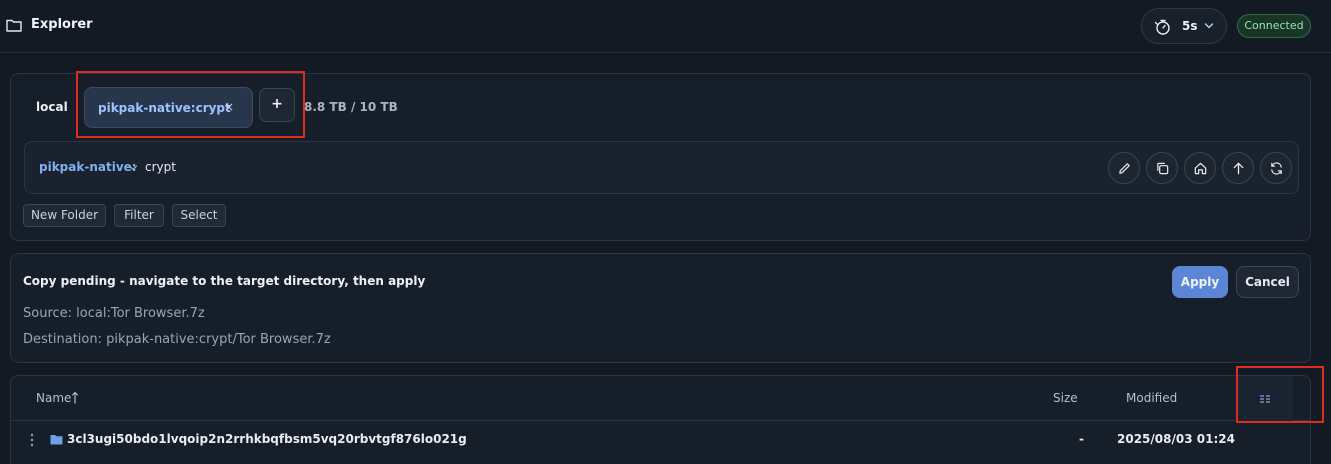 The width and height of the screenshot is (1331, 464). I want to click on remote-tab-local: local, so click(52, 107).